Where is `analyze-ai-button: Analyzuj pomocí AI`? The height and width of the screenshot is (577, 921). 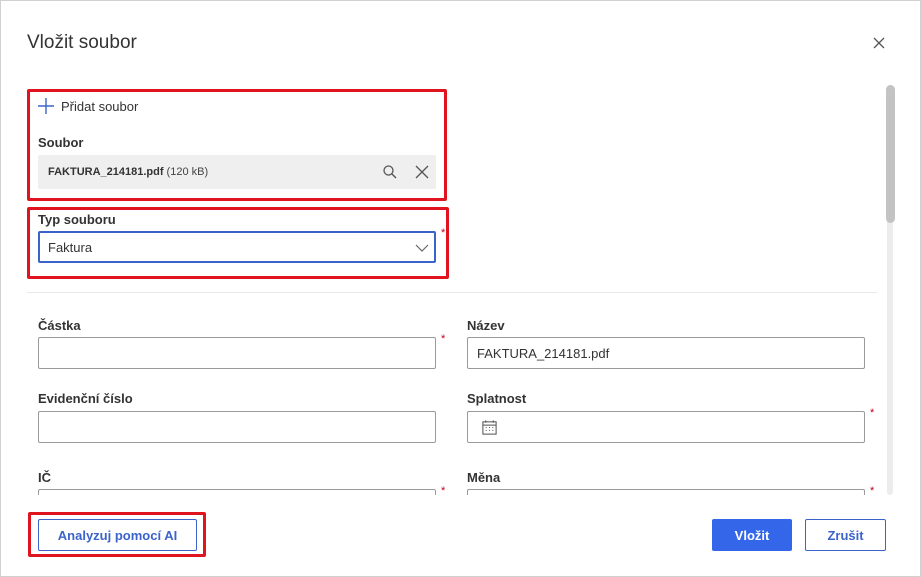 analyze-ai-button: Analyzuj pomocí AI is located at coordinates (117, 535).